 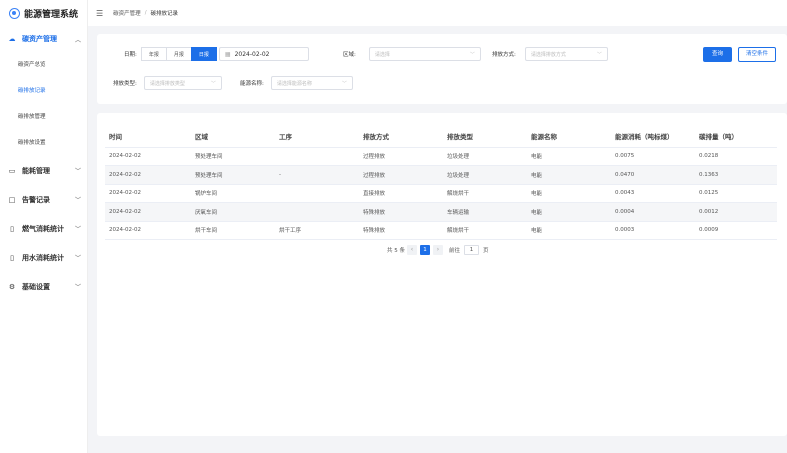 I want to click on period-day-button: 日报, so click(x=203, y=54).